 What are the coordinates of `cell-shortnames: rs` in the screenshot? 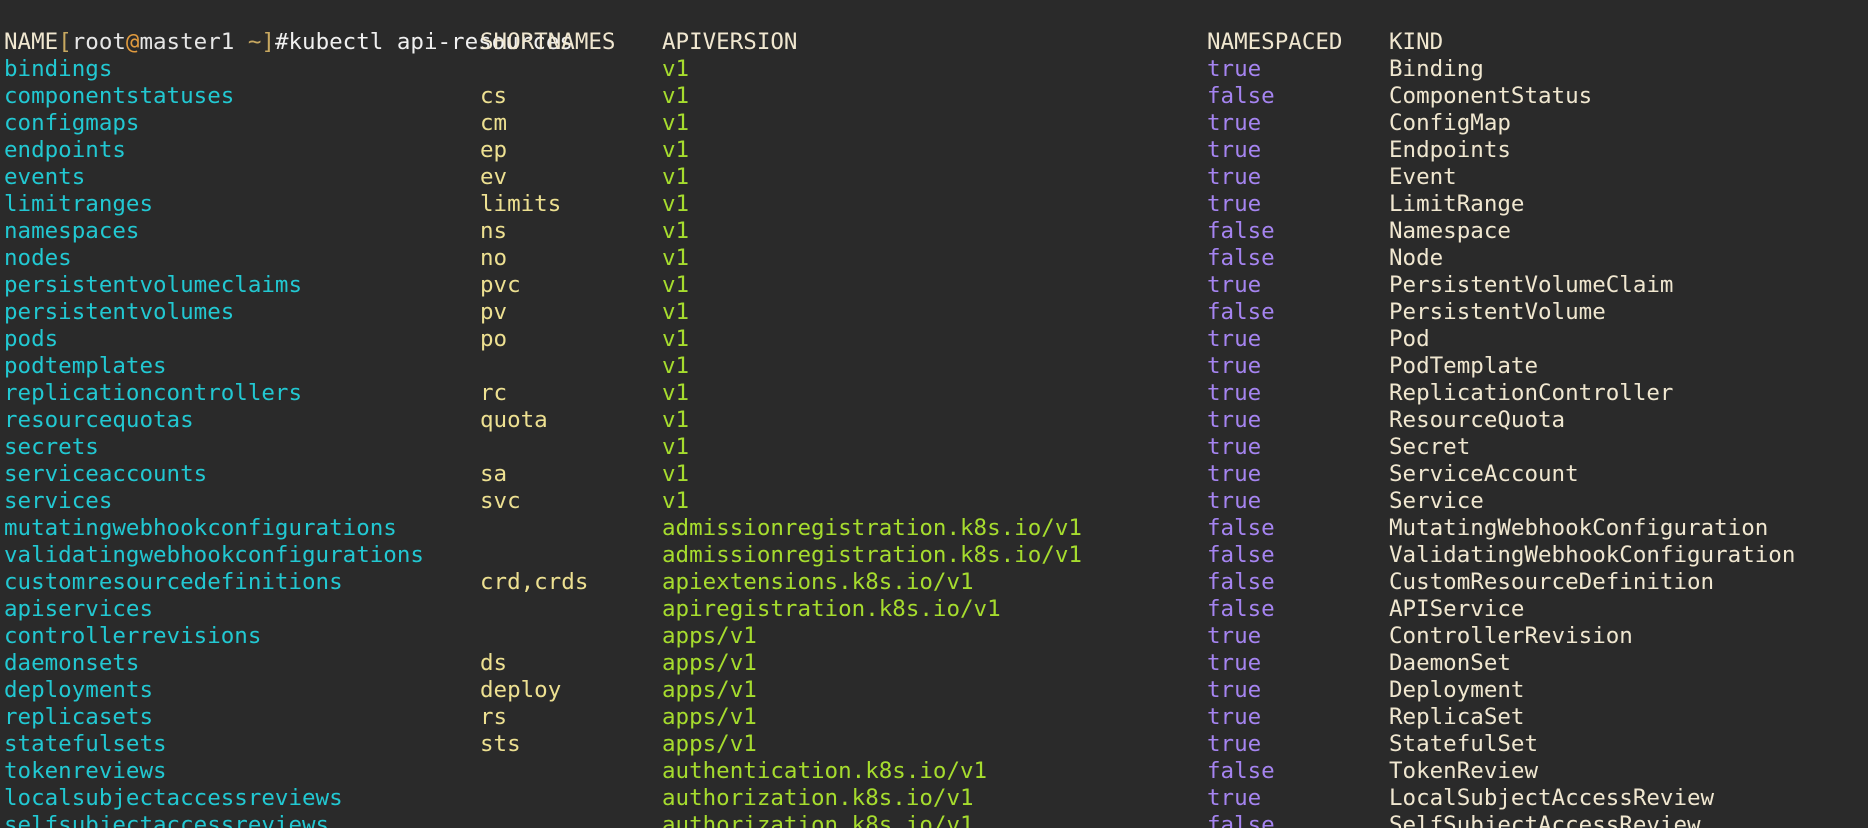 It's located at (494, 717).